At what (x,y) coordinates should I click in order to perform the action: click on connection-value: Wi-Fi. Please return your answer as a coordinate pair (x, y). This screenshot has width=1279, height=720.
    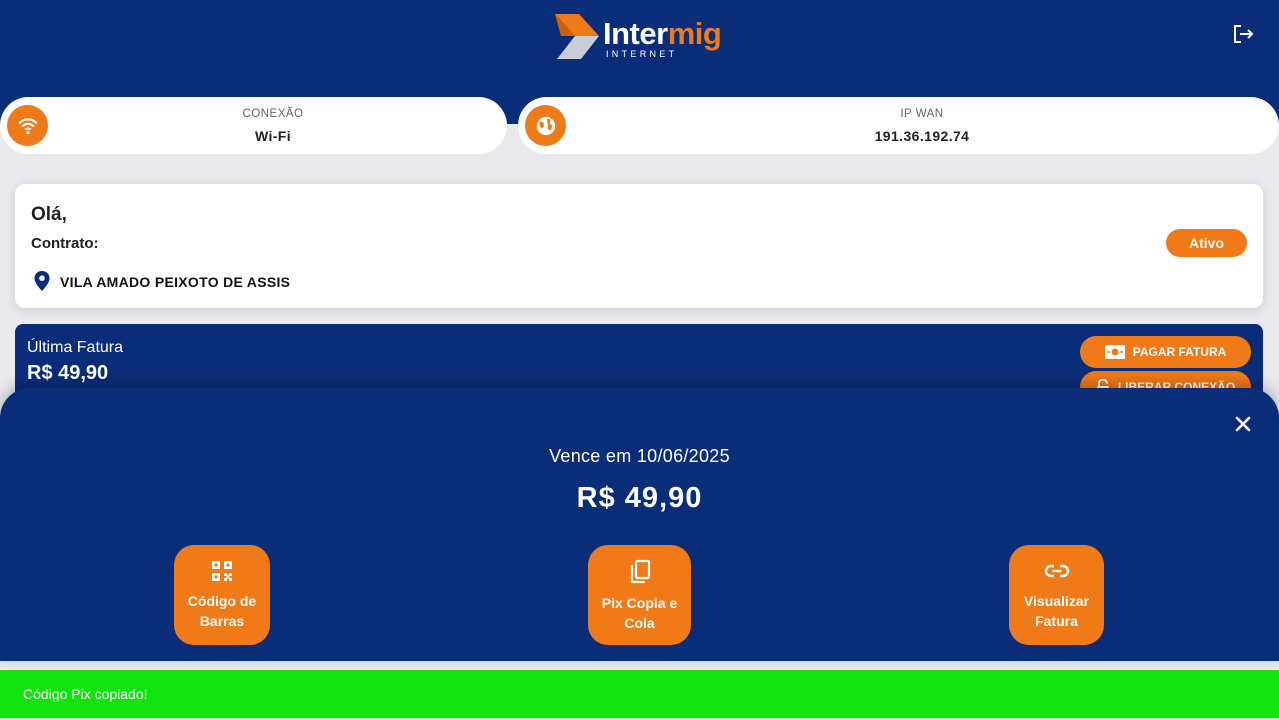
    Looking at the image, I should click on (273, 136).